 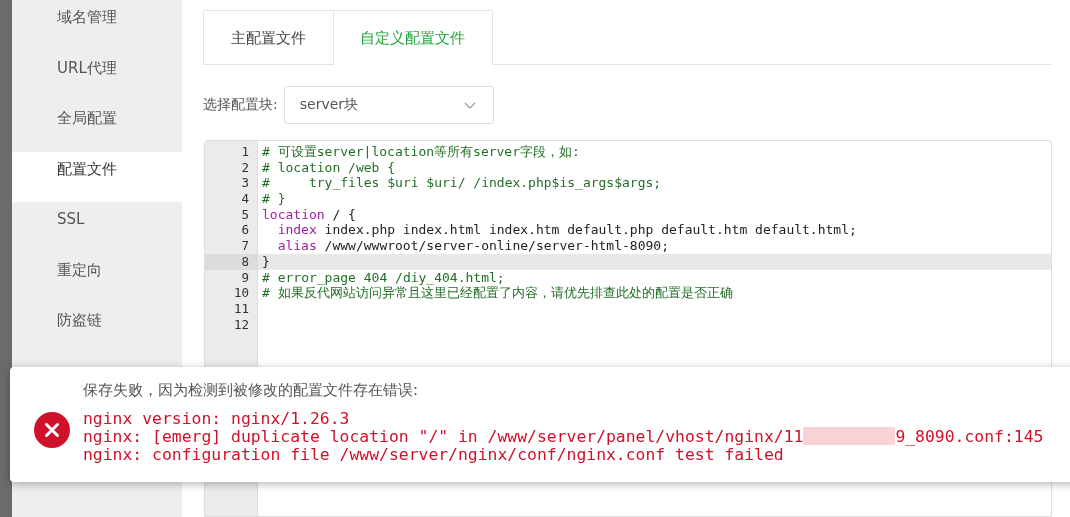 What do you see at coordinates (97, 126) in the screenshot?
I see `sidebar-item: 全局配置` at bounding box center [97, 126].